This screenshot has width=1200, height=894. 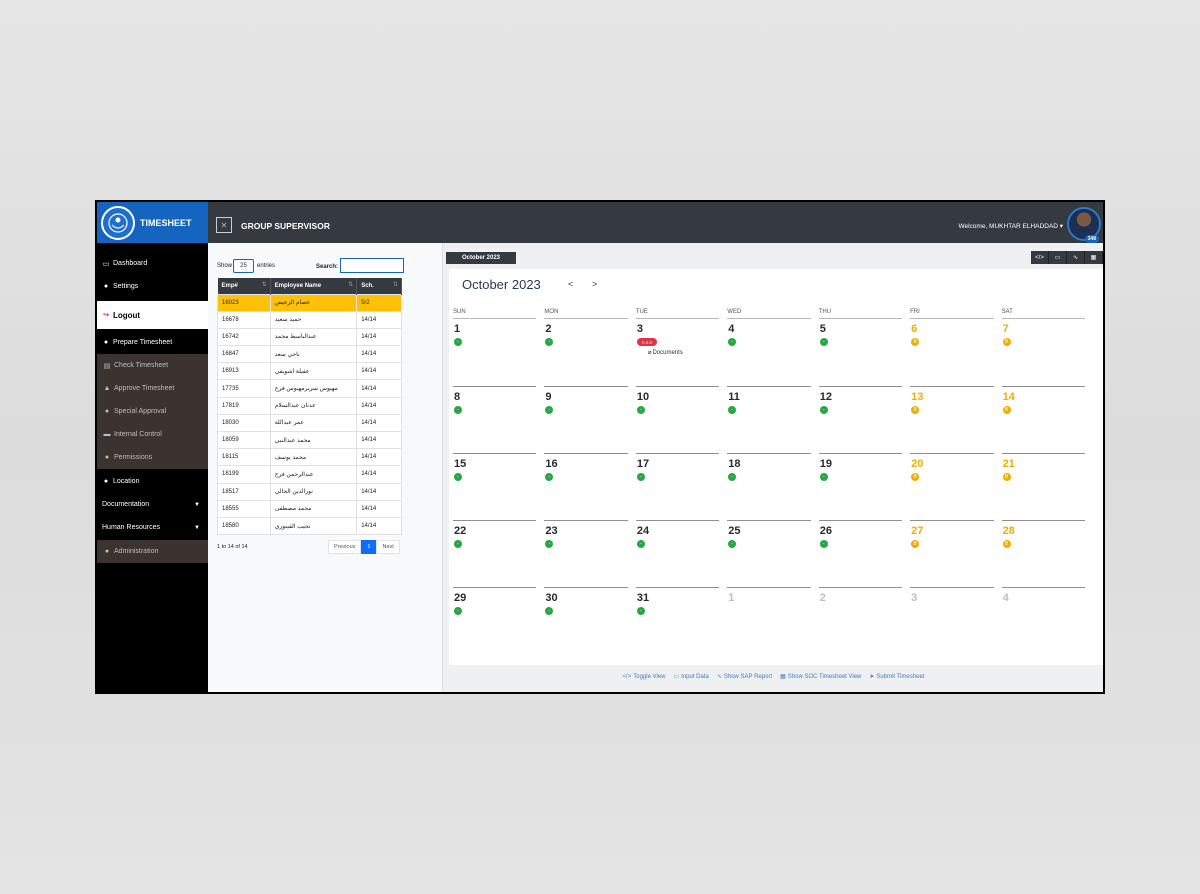 I want to click on column-header-emp: Emp# ⇅, so click(x=244, y=286).